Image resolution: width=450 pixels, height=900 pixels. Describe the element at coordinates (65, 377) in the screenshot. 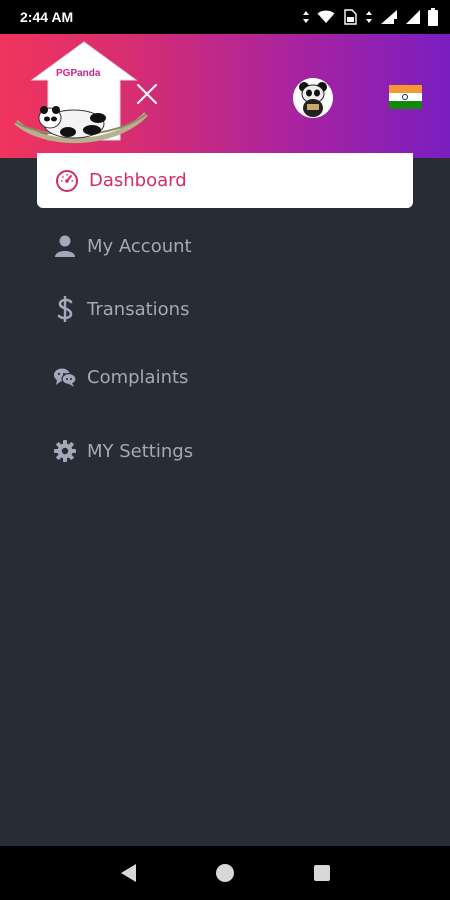

I see `chat-icon` at that location.